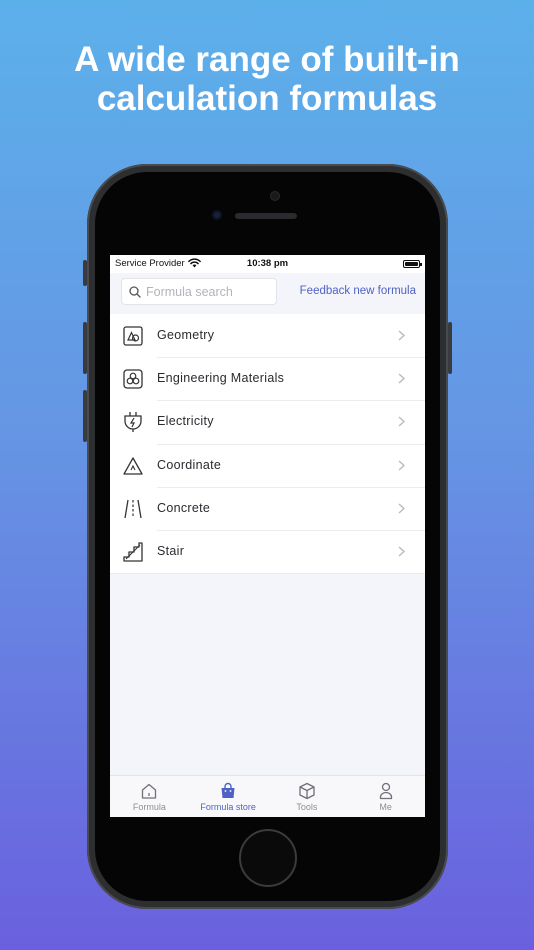  I want to click on tab-label: Formula store, so click(228, 807).